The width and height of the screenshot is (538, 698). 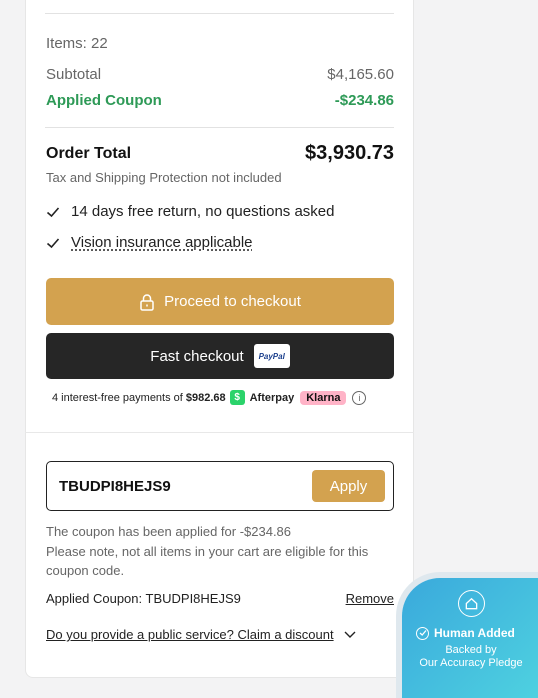 What do you see at coordinates (169, 531) in the screenshot?
I see `coupon-applied-message: The coupon has been applied for -$234.86` at bounding box center [169, 531].